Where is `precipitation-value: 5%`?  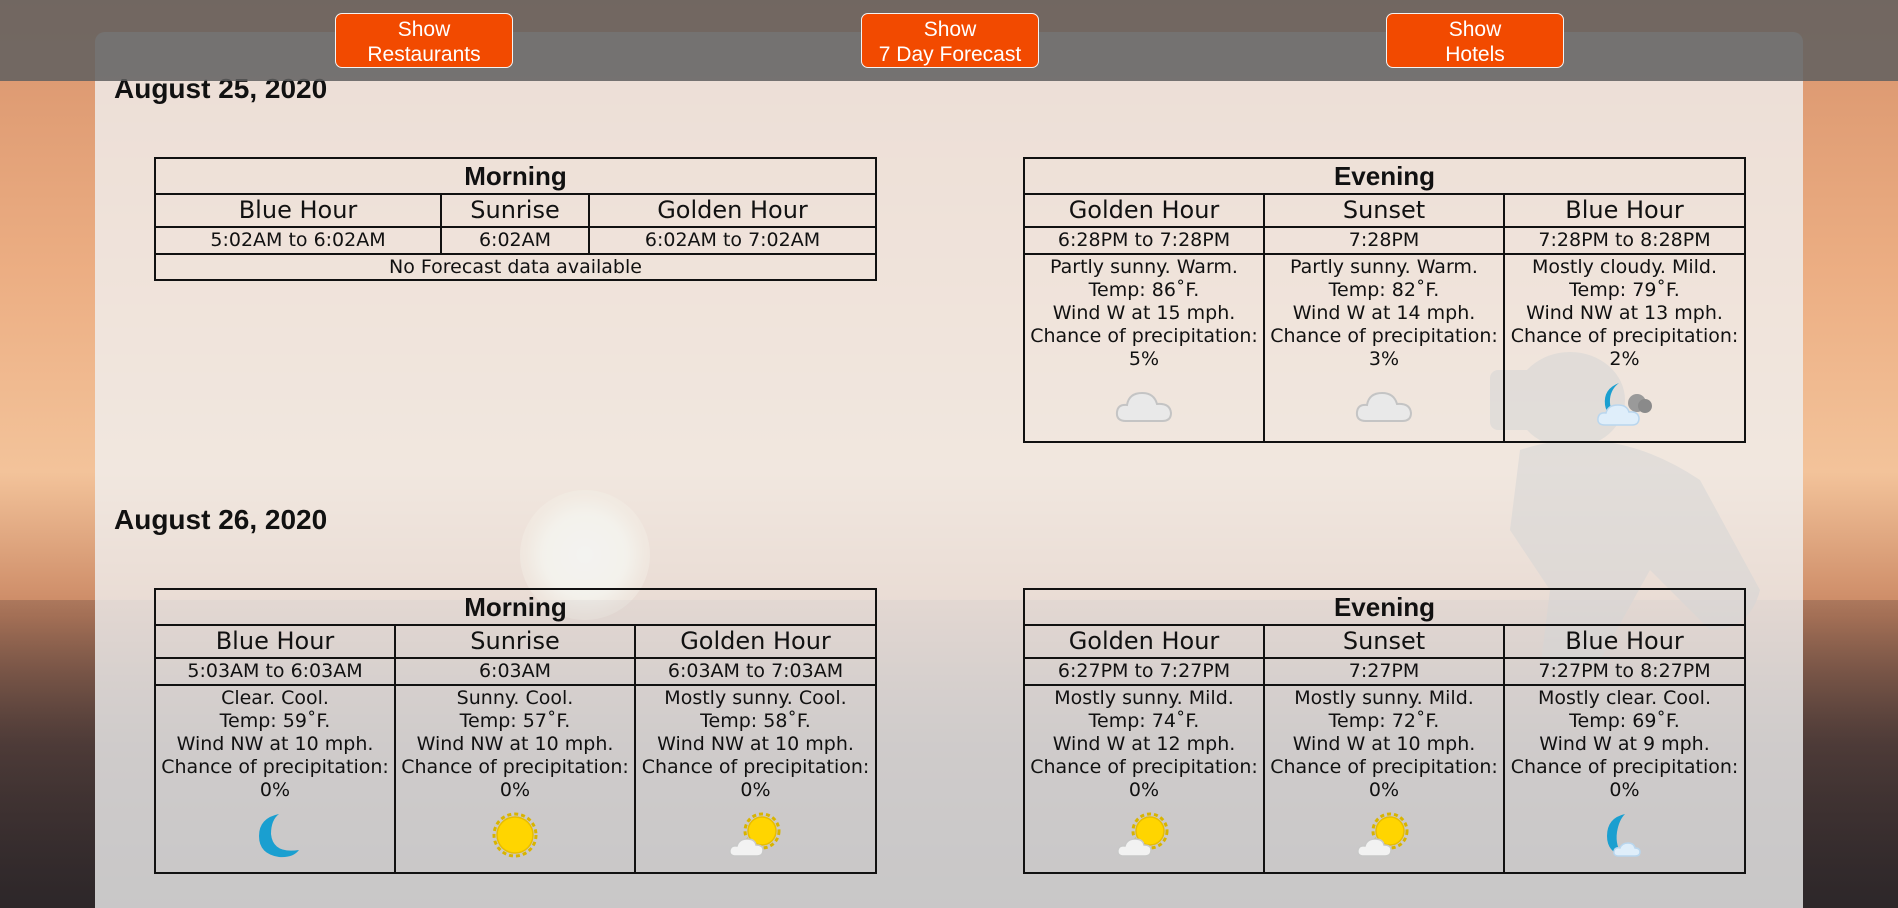 precipitation-value: 5% is located at coordinates (1144, 359).